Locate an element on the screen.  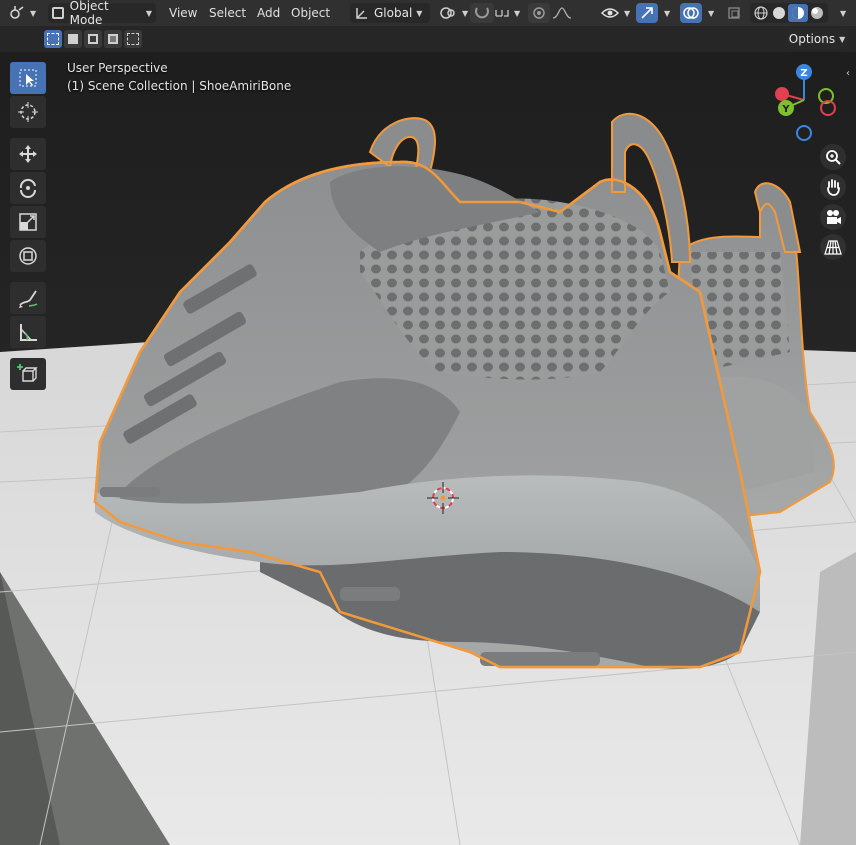
overlay-toggle is located at coordinates (691, 13).